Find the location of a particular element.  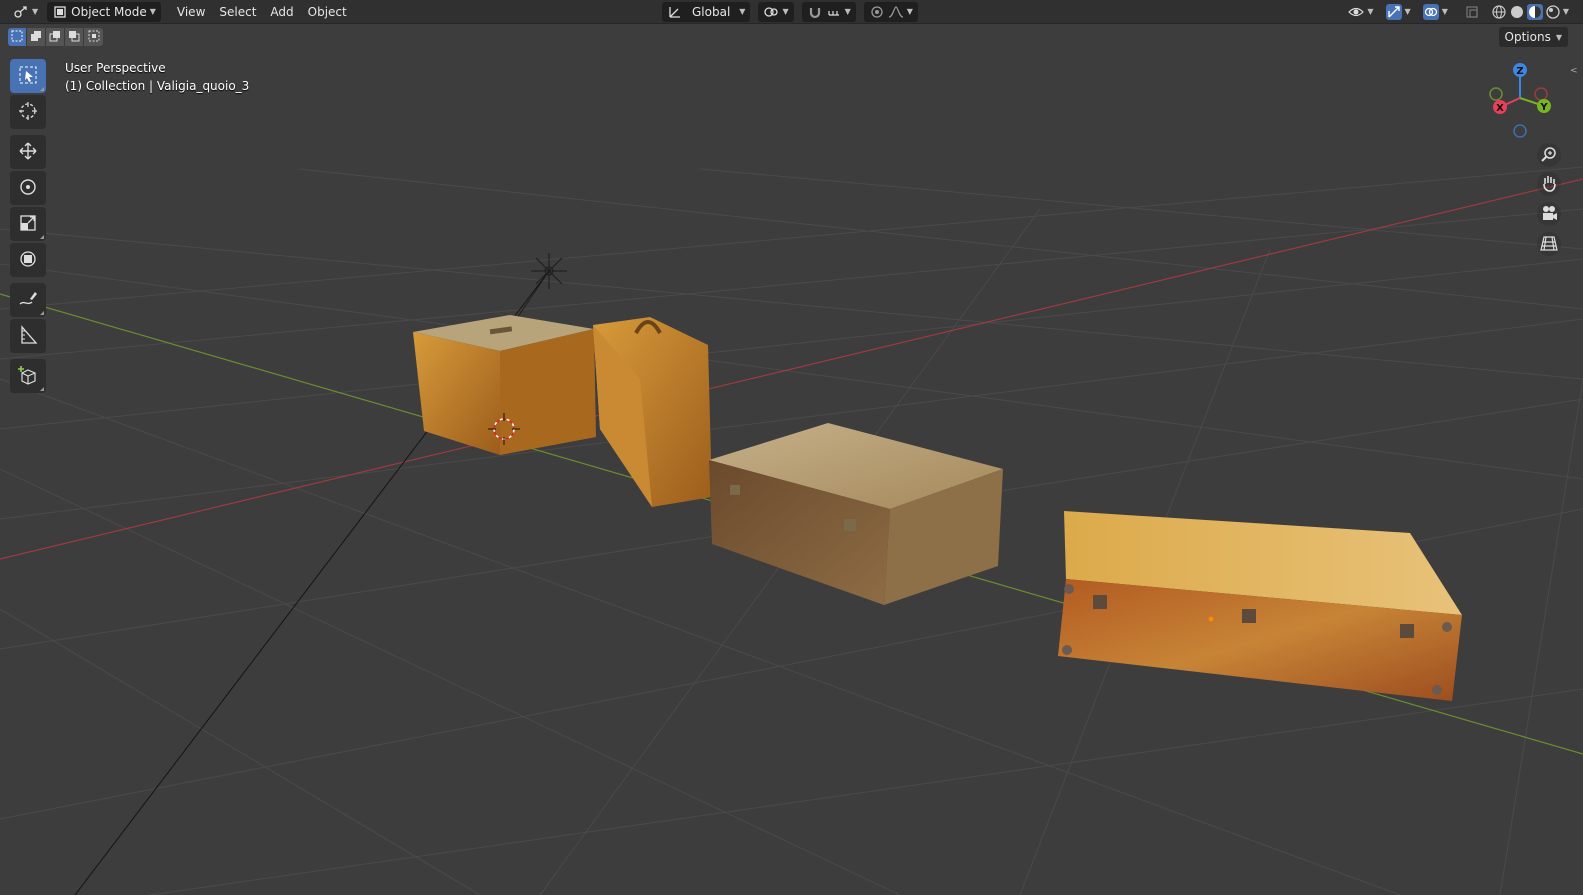

grid-perspective-icon is located at coordinates (1549, 244).